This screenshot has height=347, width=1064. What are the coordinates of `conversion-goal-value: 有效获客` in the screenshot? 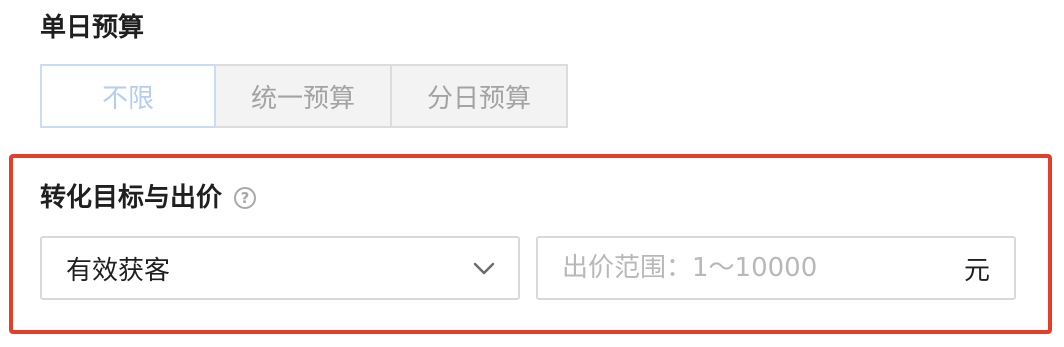 It's located at (118, 270).